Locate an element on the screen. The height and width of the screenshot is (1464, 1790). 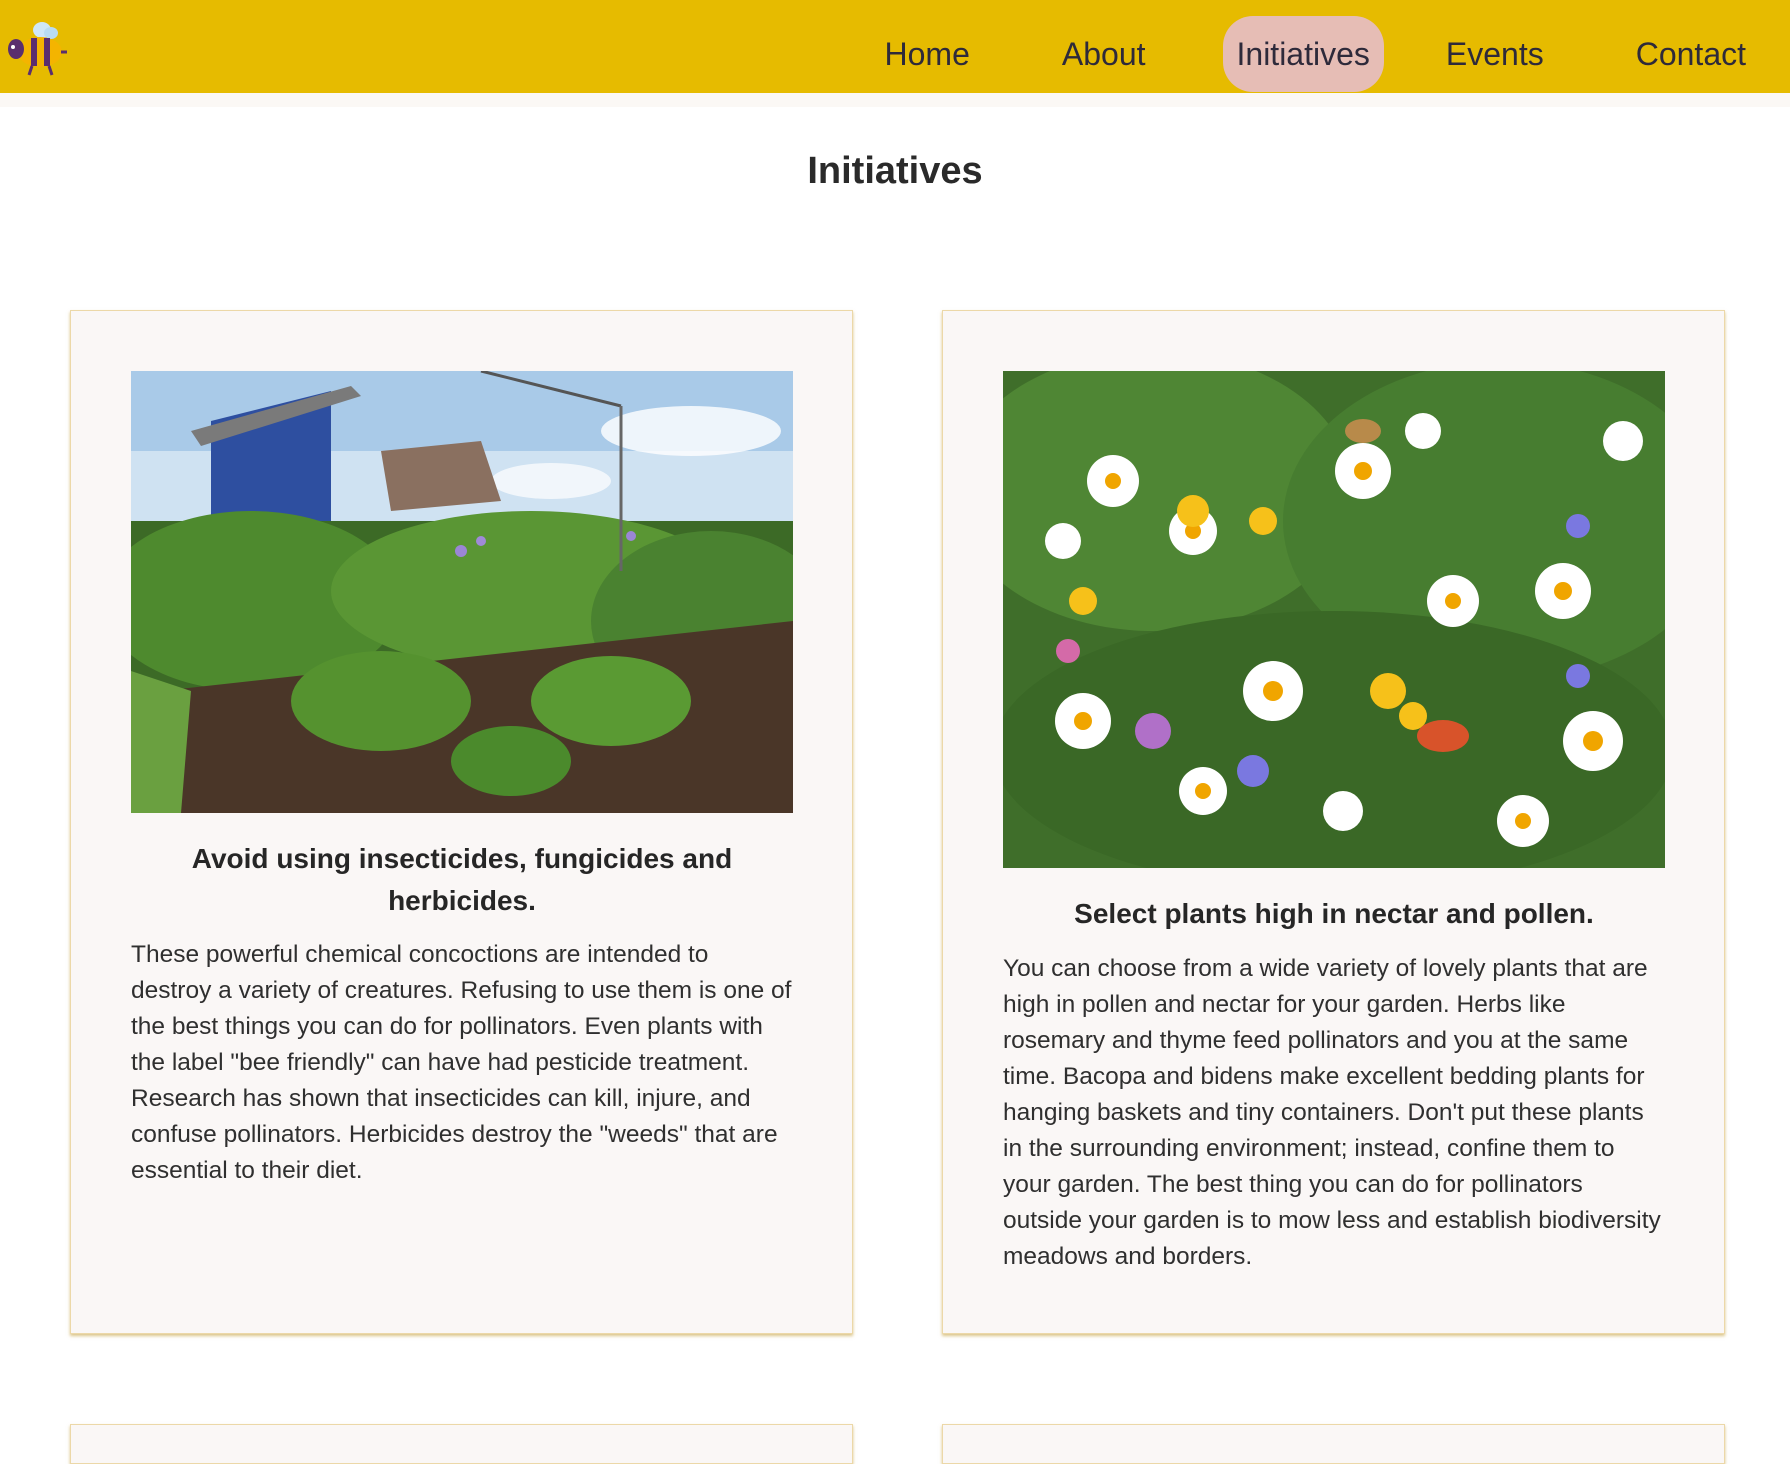
top-navbar: Home About Initiatives Events Contact is located at coordinates (895, 53).